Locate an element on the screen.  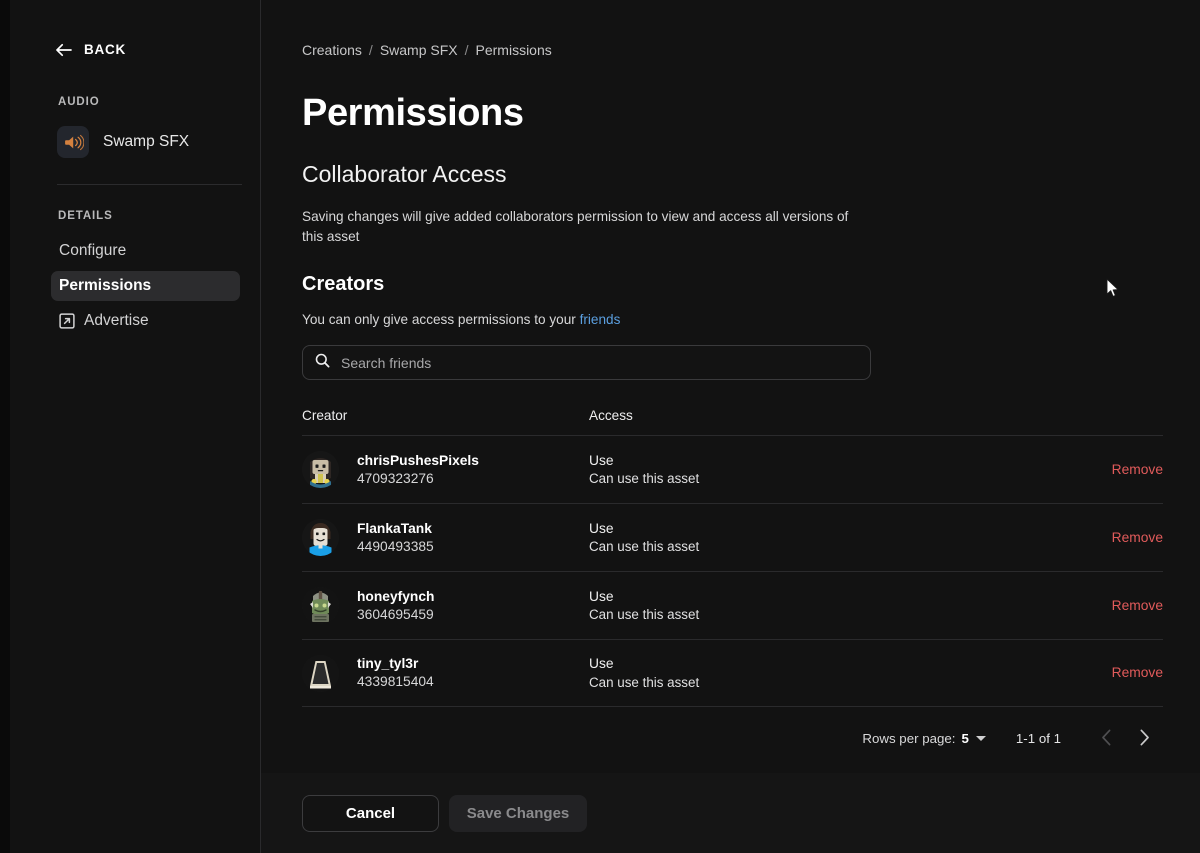
pagination-range: 1-1 of 1 is located at coordinates (1038, 739).